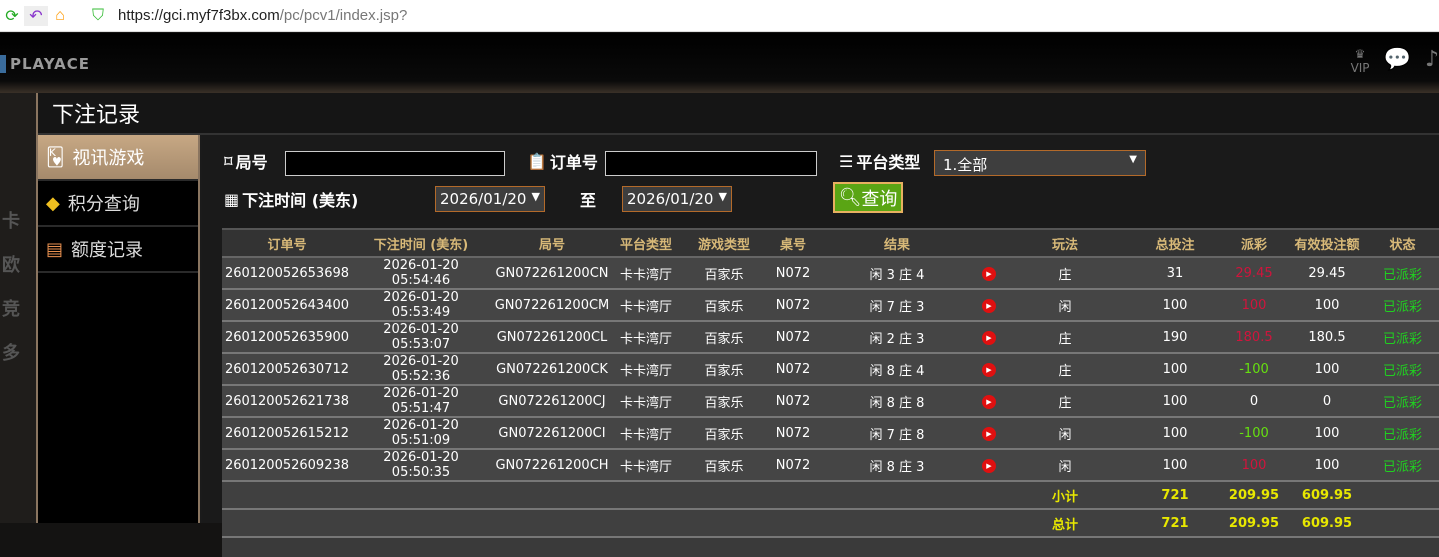  Describe the element at coordinates (552, 433) in the screenshot. I see `table-cell: GN072261200CI` at that location.